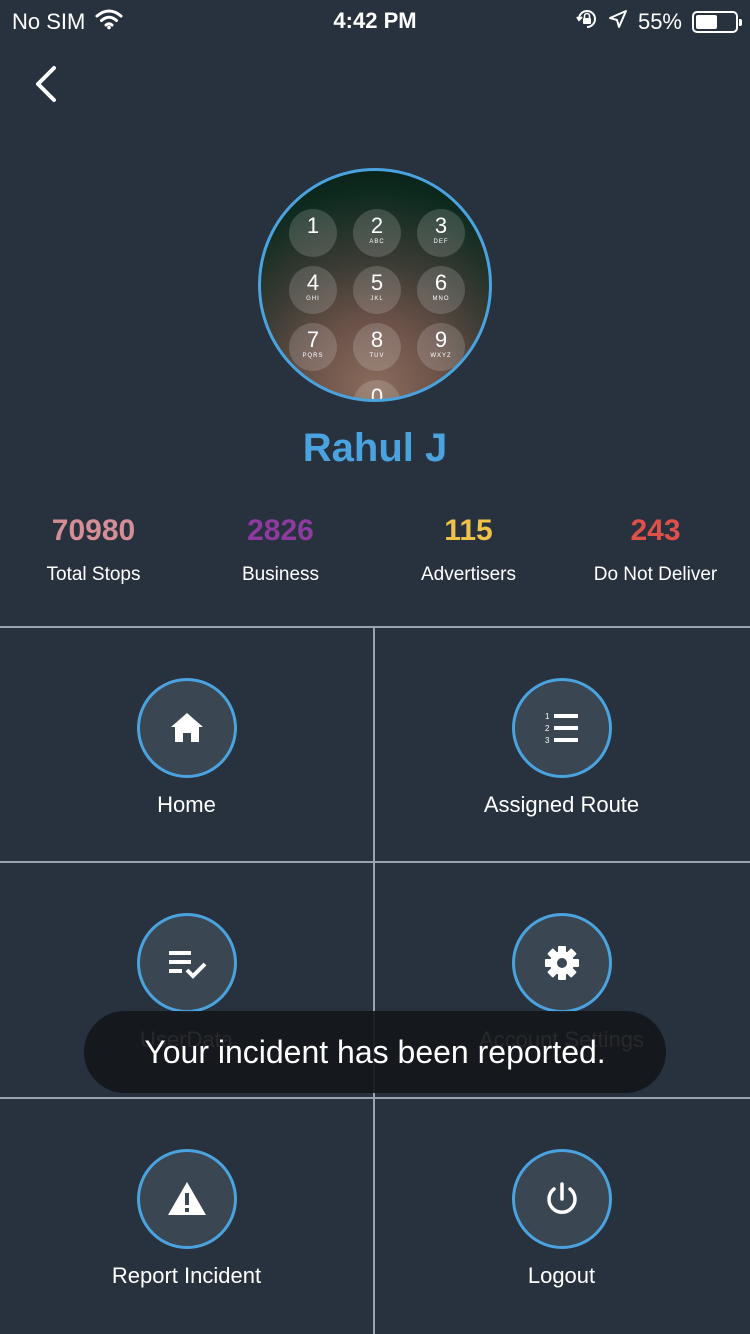  What do you see at coordinates (561, 1275) in the screenshot?
I see `menu-item-label: Logout` at bounding box center [561, 1275].